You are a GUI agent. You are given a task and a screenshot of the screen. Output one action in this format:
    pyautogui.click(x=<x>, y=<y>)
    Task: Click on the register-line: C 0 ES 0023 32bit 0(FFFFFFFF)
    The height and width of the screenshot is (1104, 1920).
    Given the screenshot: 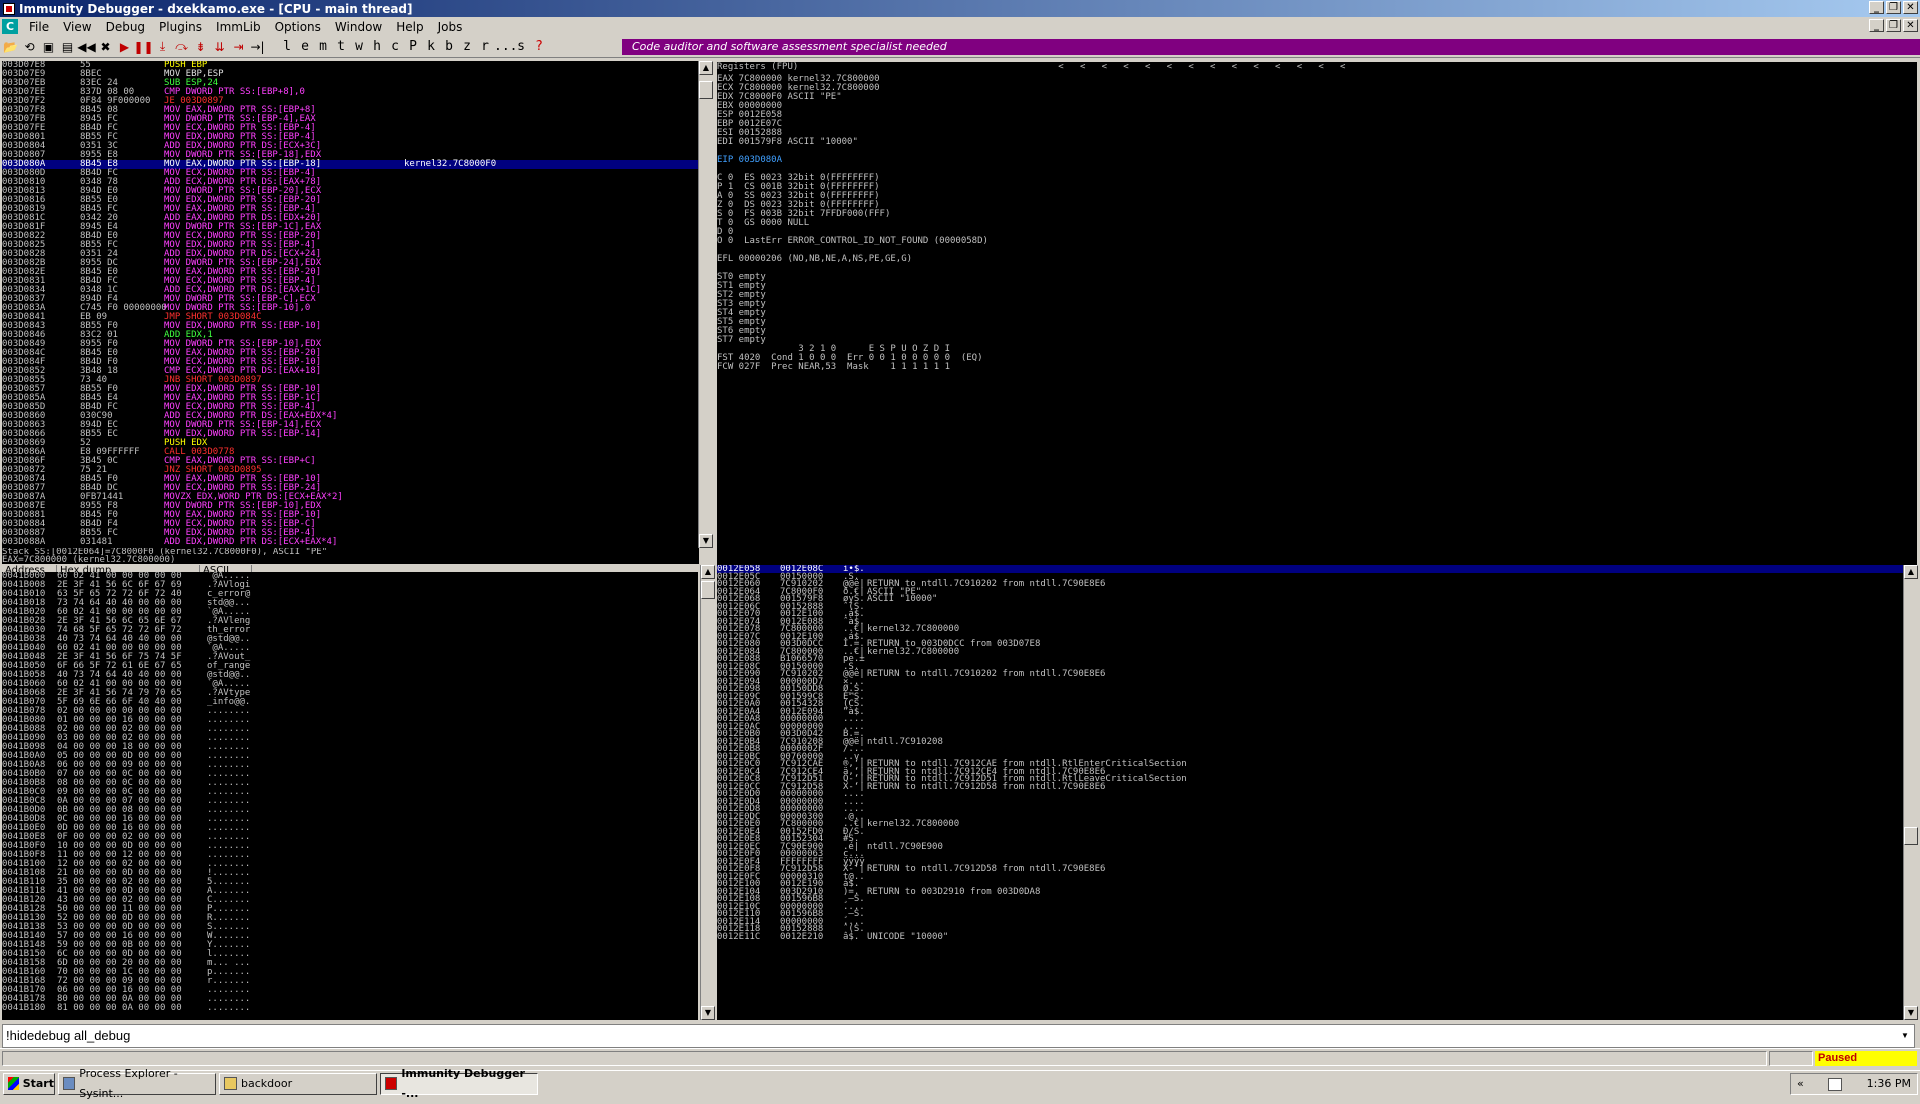 What is the action you would take?
    pyautogui.click(x=1317, y=178)
    